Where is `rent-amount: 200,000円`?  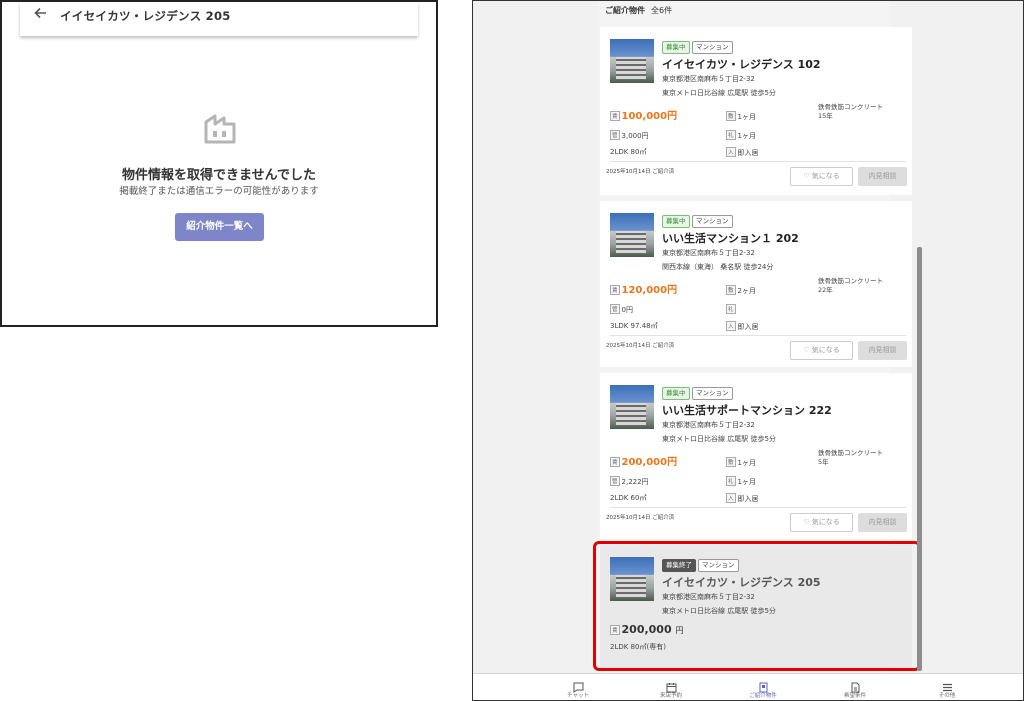 rent-amount: 200,000円 is located at coordinates (649, 462).